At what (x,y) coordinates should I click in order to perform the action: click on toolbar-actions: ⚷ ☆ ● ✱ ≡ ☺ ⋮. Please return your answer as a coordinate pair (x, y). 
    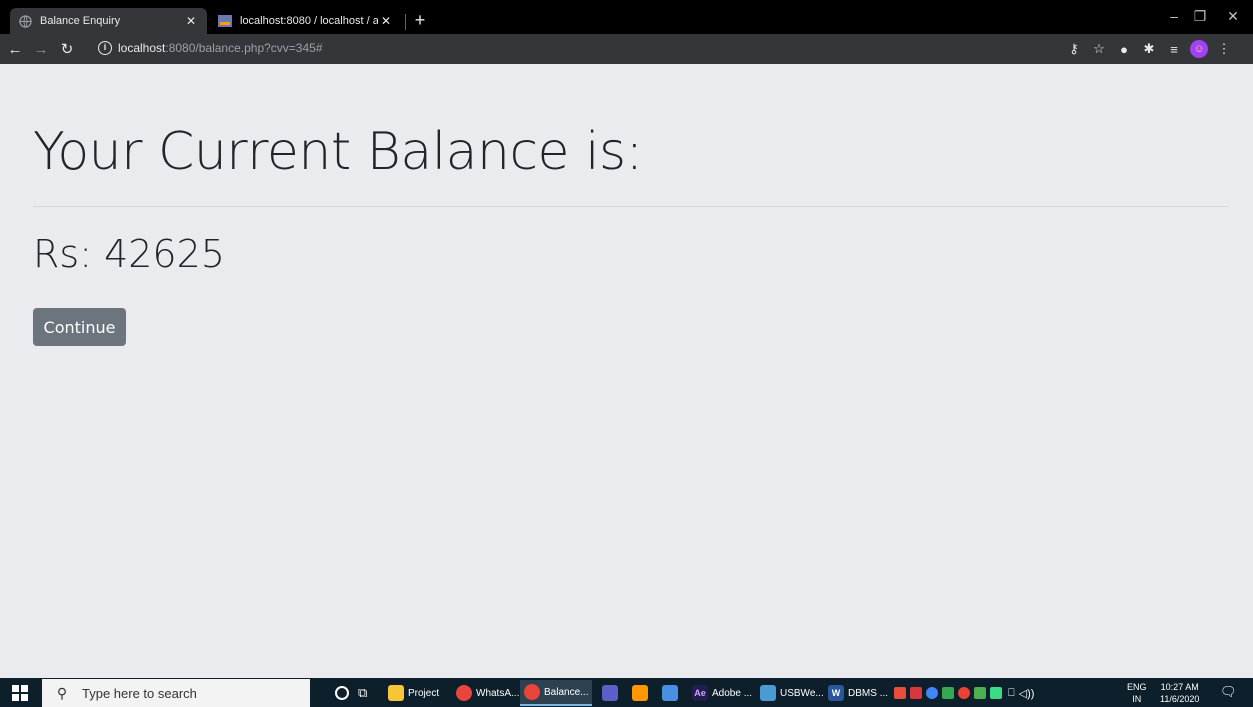
    Looking at the image, I should click on (1147, 49).